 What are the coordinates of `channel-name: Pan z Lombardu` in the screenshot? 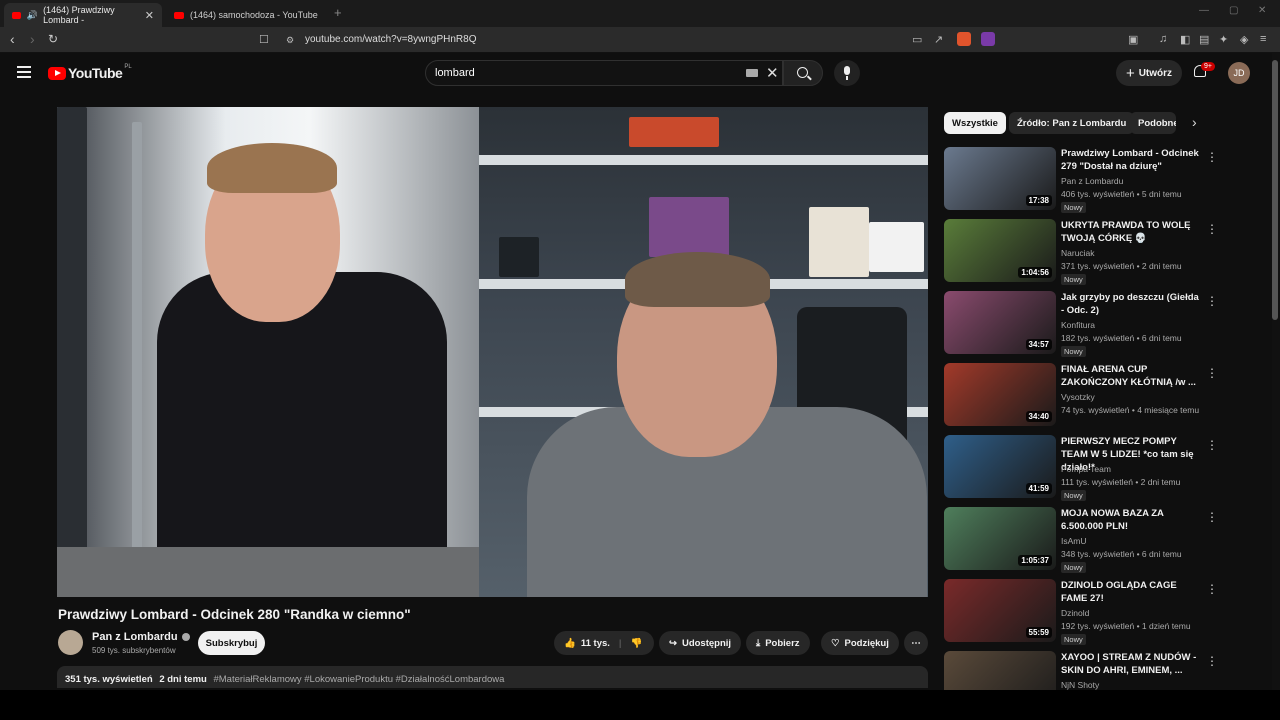 It's located at (141, 637).